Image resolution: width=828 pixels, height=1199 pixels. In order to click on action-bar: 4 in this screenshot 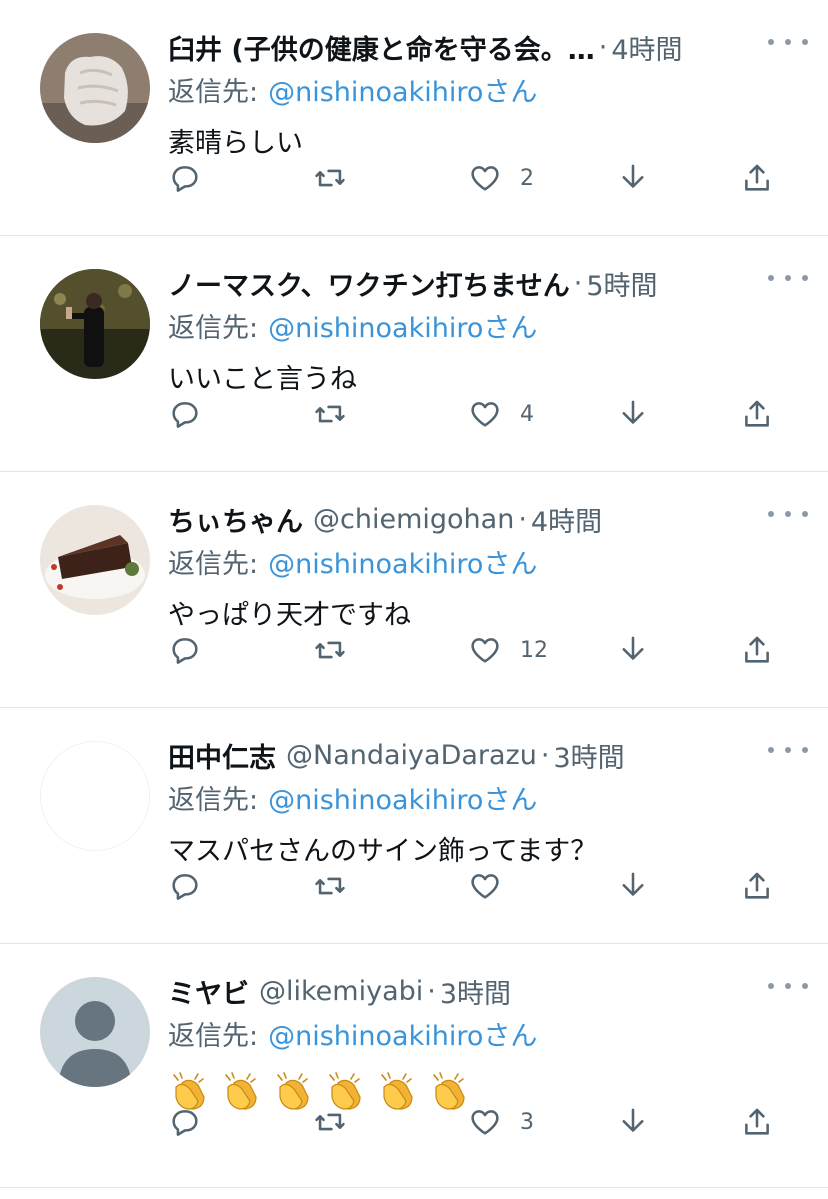, I will do `click(488, 414)`.